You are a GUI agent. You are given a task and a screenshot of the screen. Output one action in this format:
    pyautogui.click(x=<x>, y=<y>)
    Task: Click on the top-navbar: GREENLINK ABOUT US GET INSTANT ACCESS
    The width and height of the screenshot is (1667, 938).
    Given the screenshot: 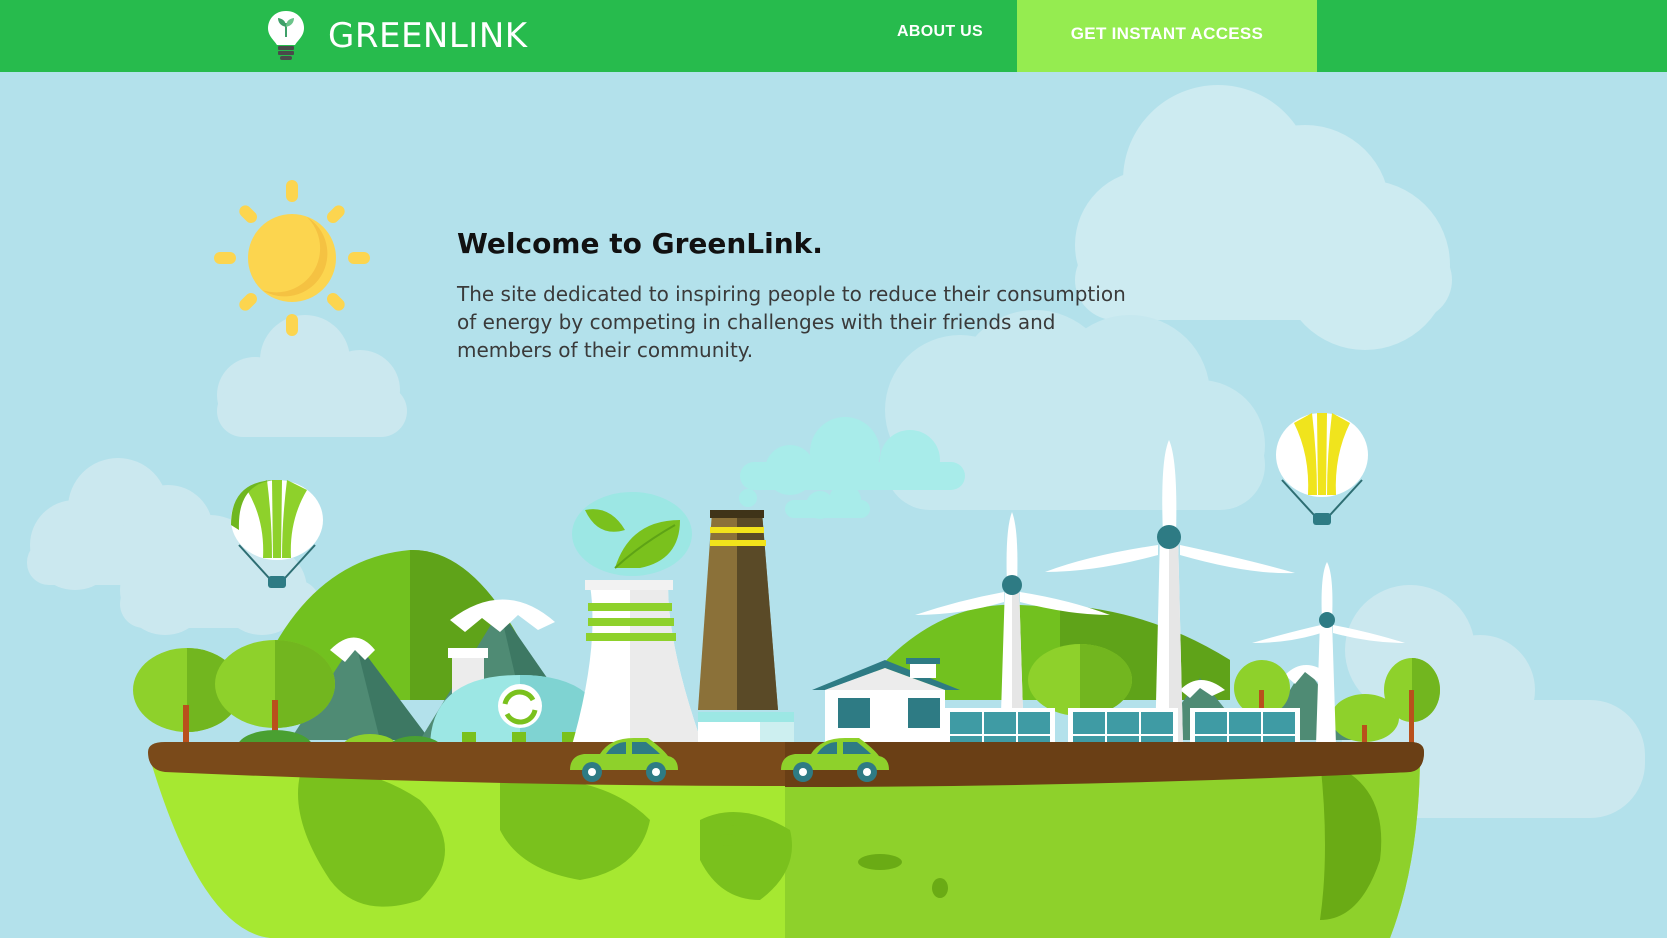 What is the action you would take?
    pyautogui.click(x=833, y=36)
    